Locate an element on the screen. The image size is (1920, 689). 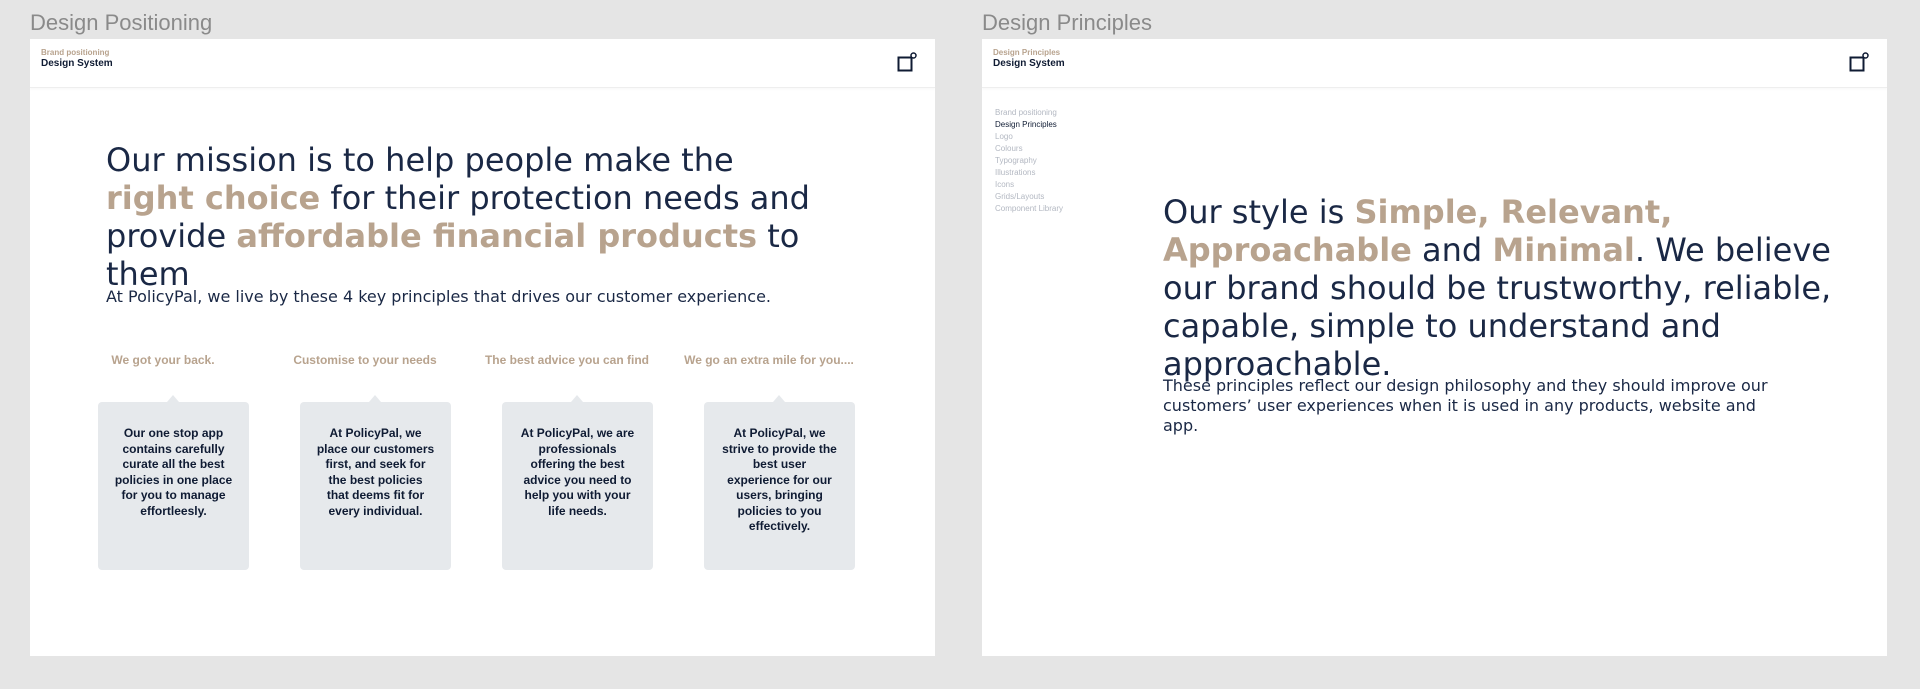
nav-item-typography: Typography is located at coordinates (1029, 161).